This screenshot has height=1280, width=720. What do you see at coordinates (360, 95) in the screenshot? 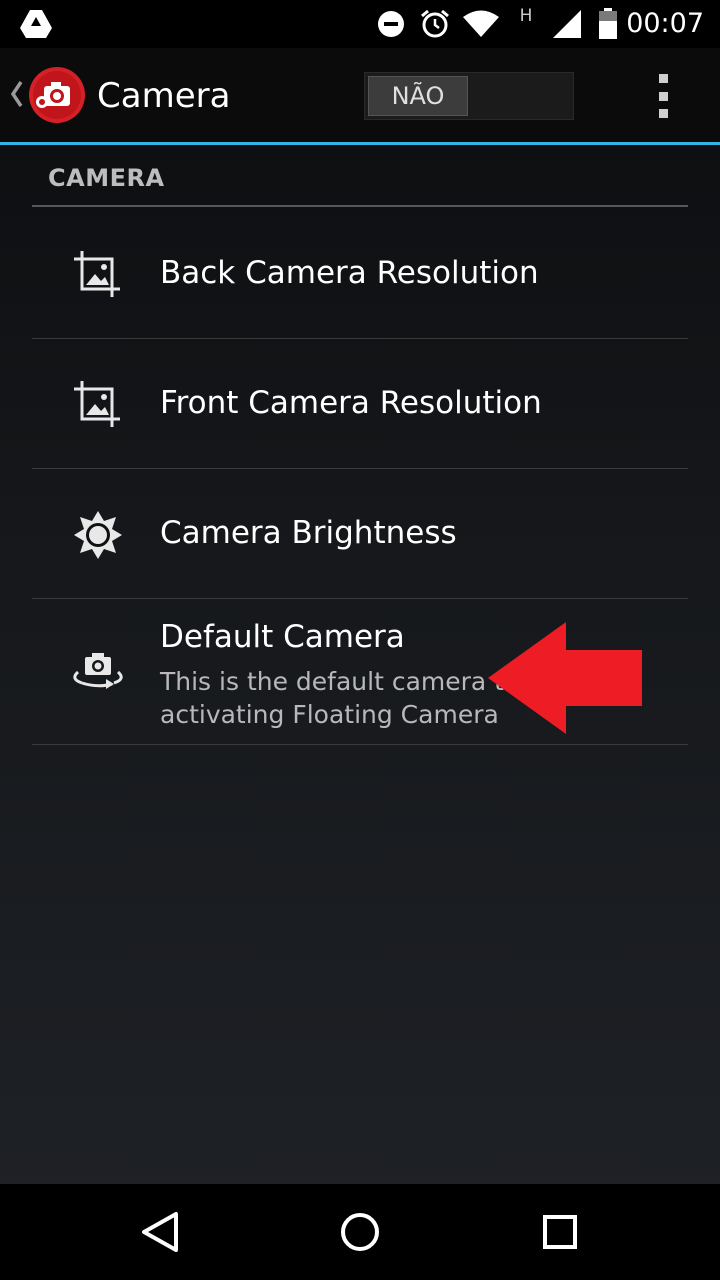
I see `action-bar: Camera NÃO` at bounding box center [360, 95].